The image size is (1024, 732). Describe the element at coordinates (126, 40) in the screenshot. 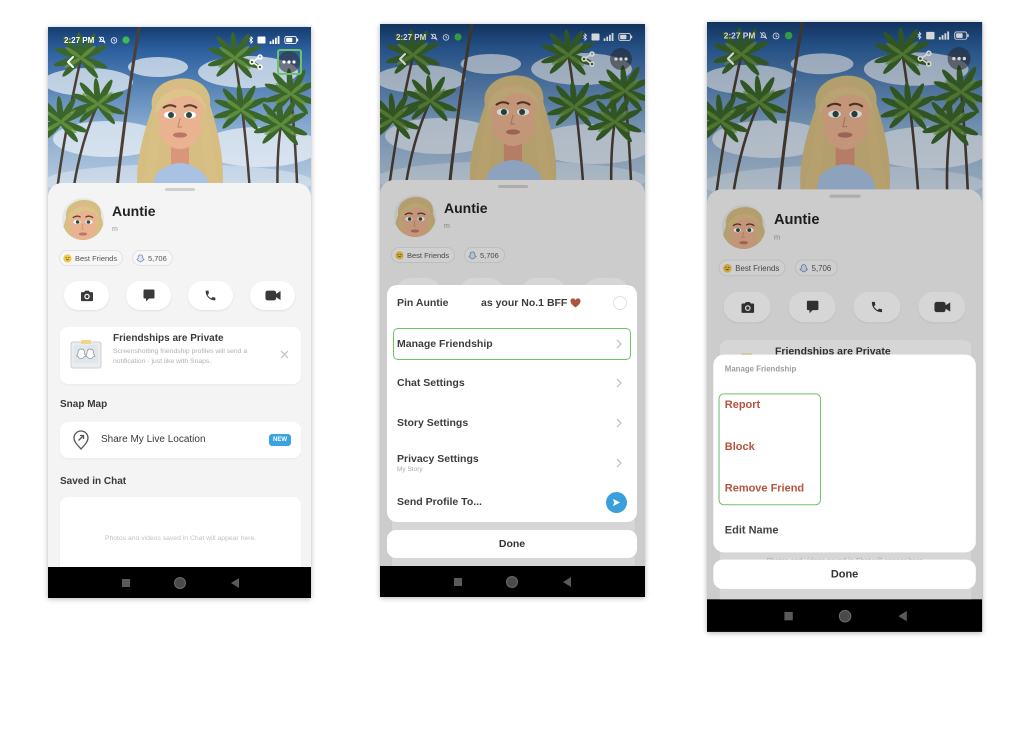

I see `app-notification-icon` at that location.